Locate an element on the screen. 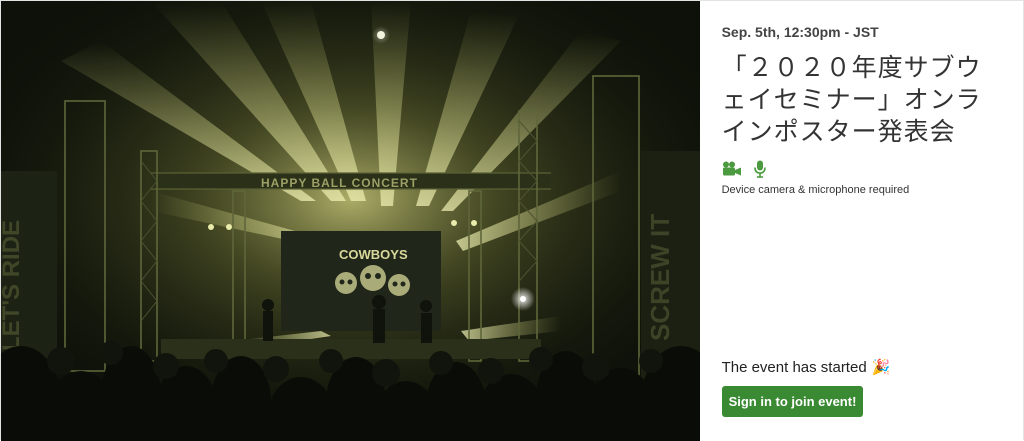 The height and width of the screenshot is (441, 1024). scaffold-right-text: SCREW IT is located at coordinates (660, 277).